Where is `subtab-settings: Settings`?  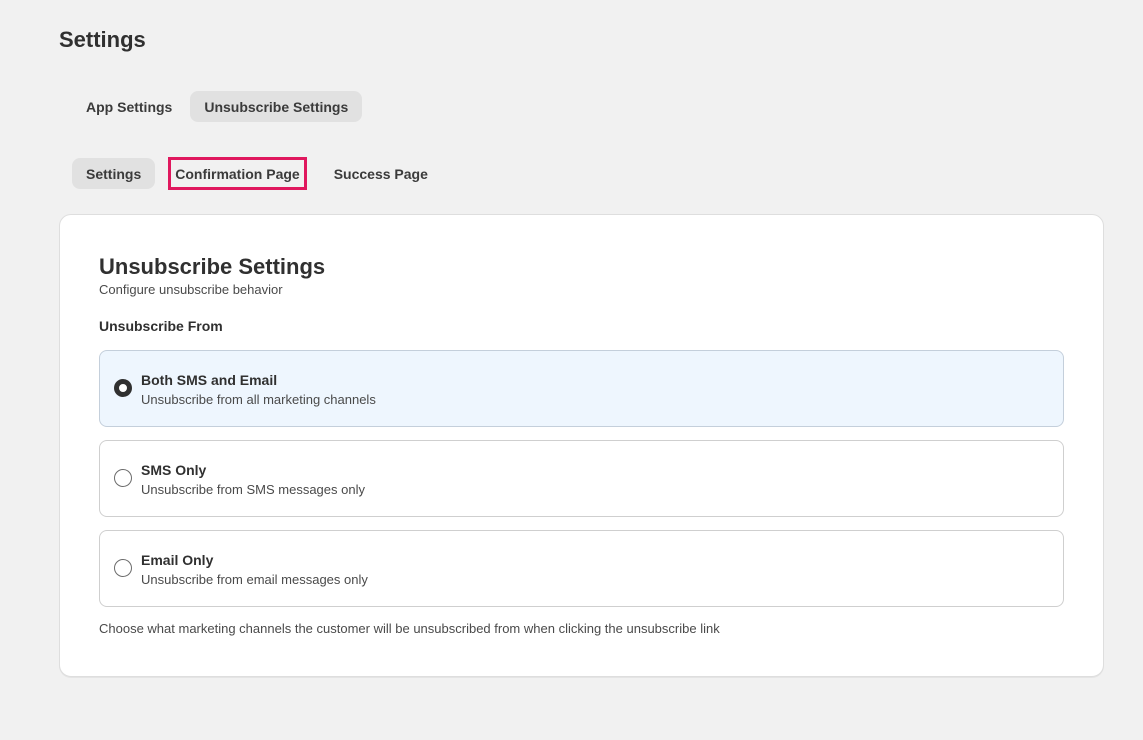 subtab-settings: Settings is located at coordinates (114, 173).